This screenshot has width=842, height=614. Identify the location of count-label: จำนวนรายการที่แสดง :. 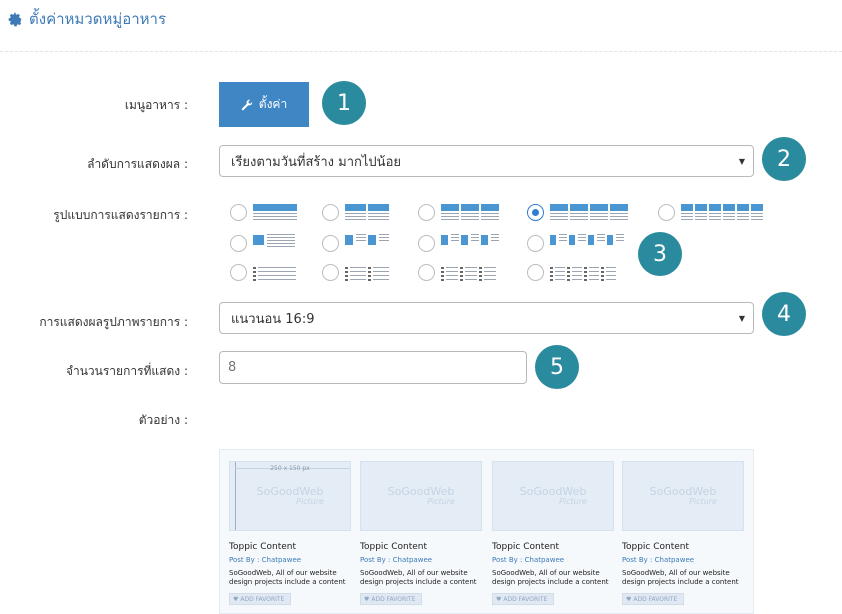
(126, 371).